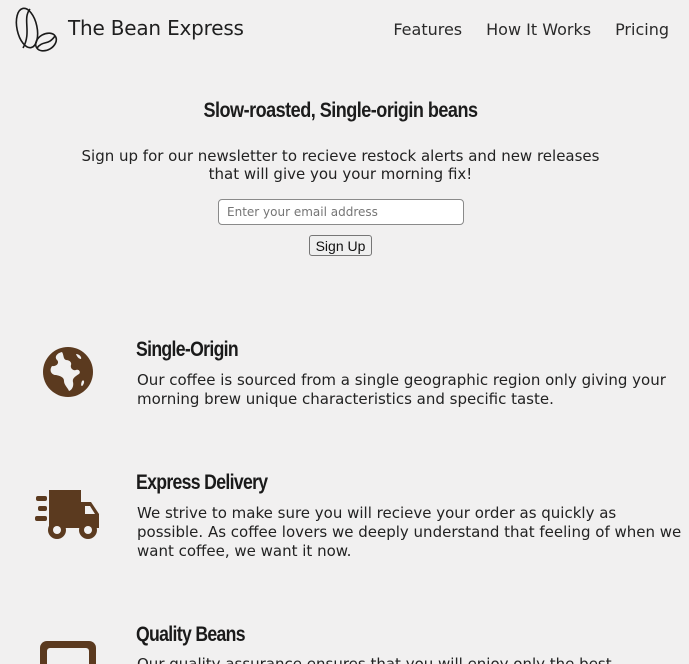 This screenshot has width=689, height=664. What do you see at coordinates (202, 482) in the screenshot?
I see `feature-title-express-delivery: Express Delivery` at bounding box center [202, 482].